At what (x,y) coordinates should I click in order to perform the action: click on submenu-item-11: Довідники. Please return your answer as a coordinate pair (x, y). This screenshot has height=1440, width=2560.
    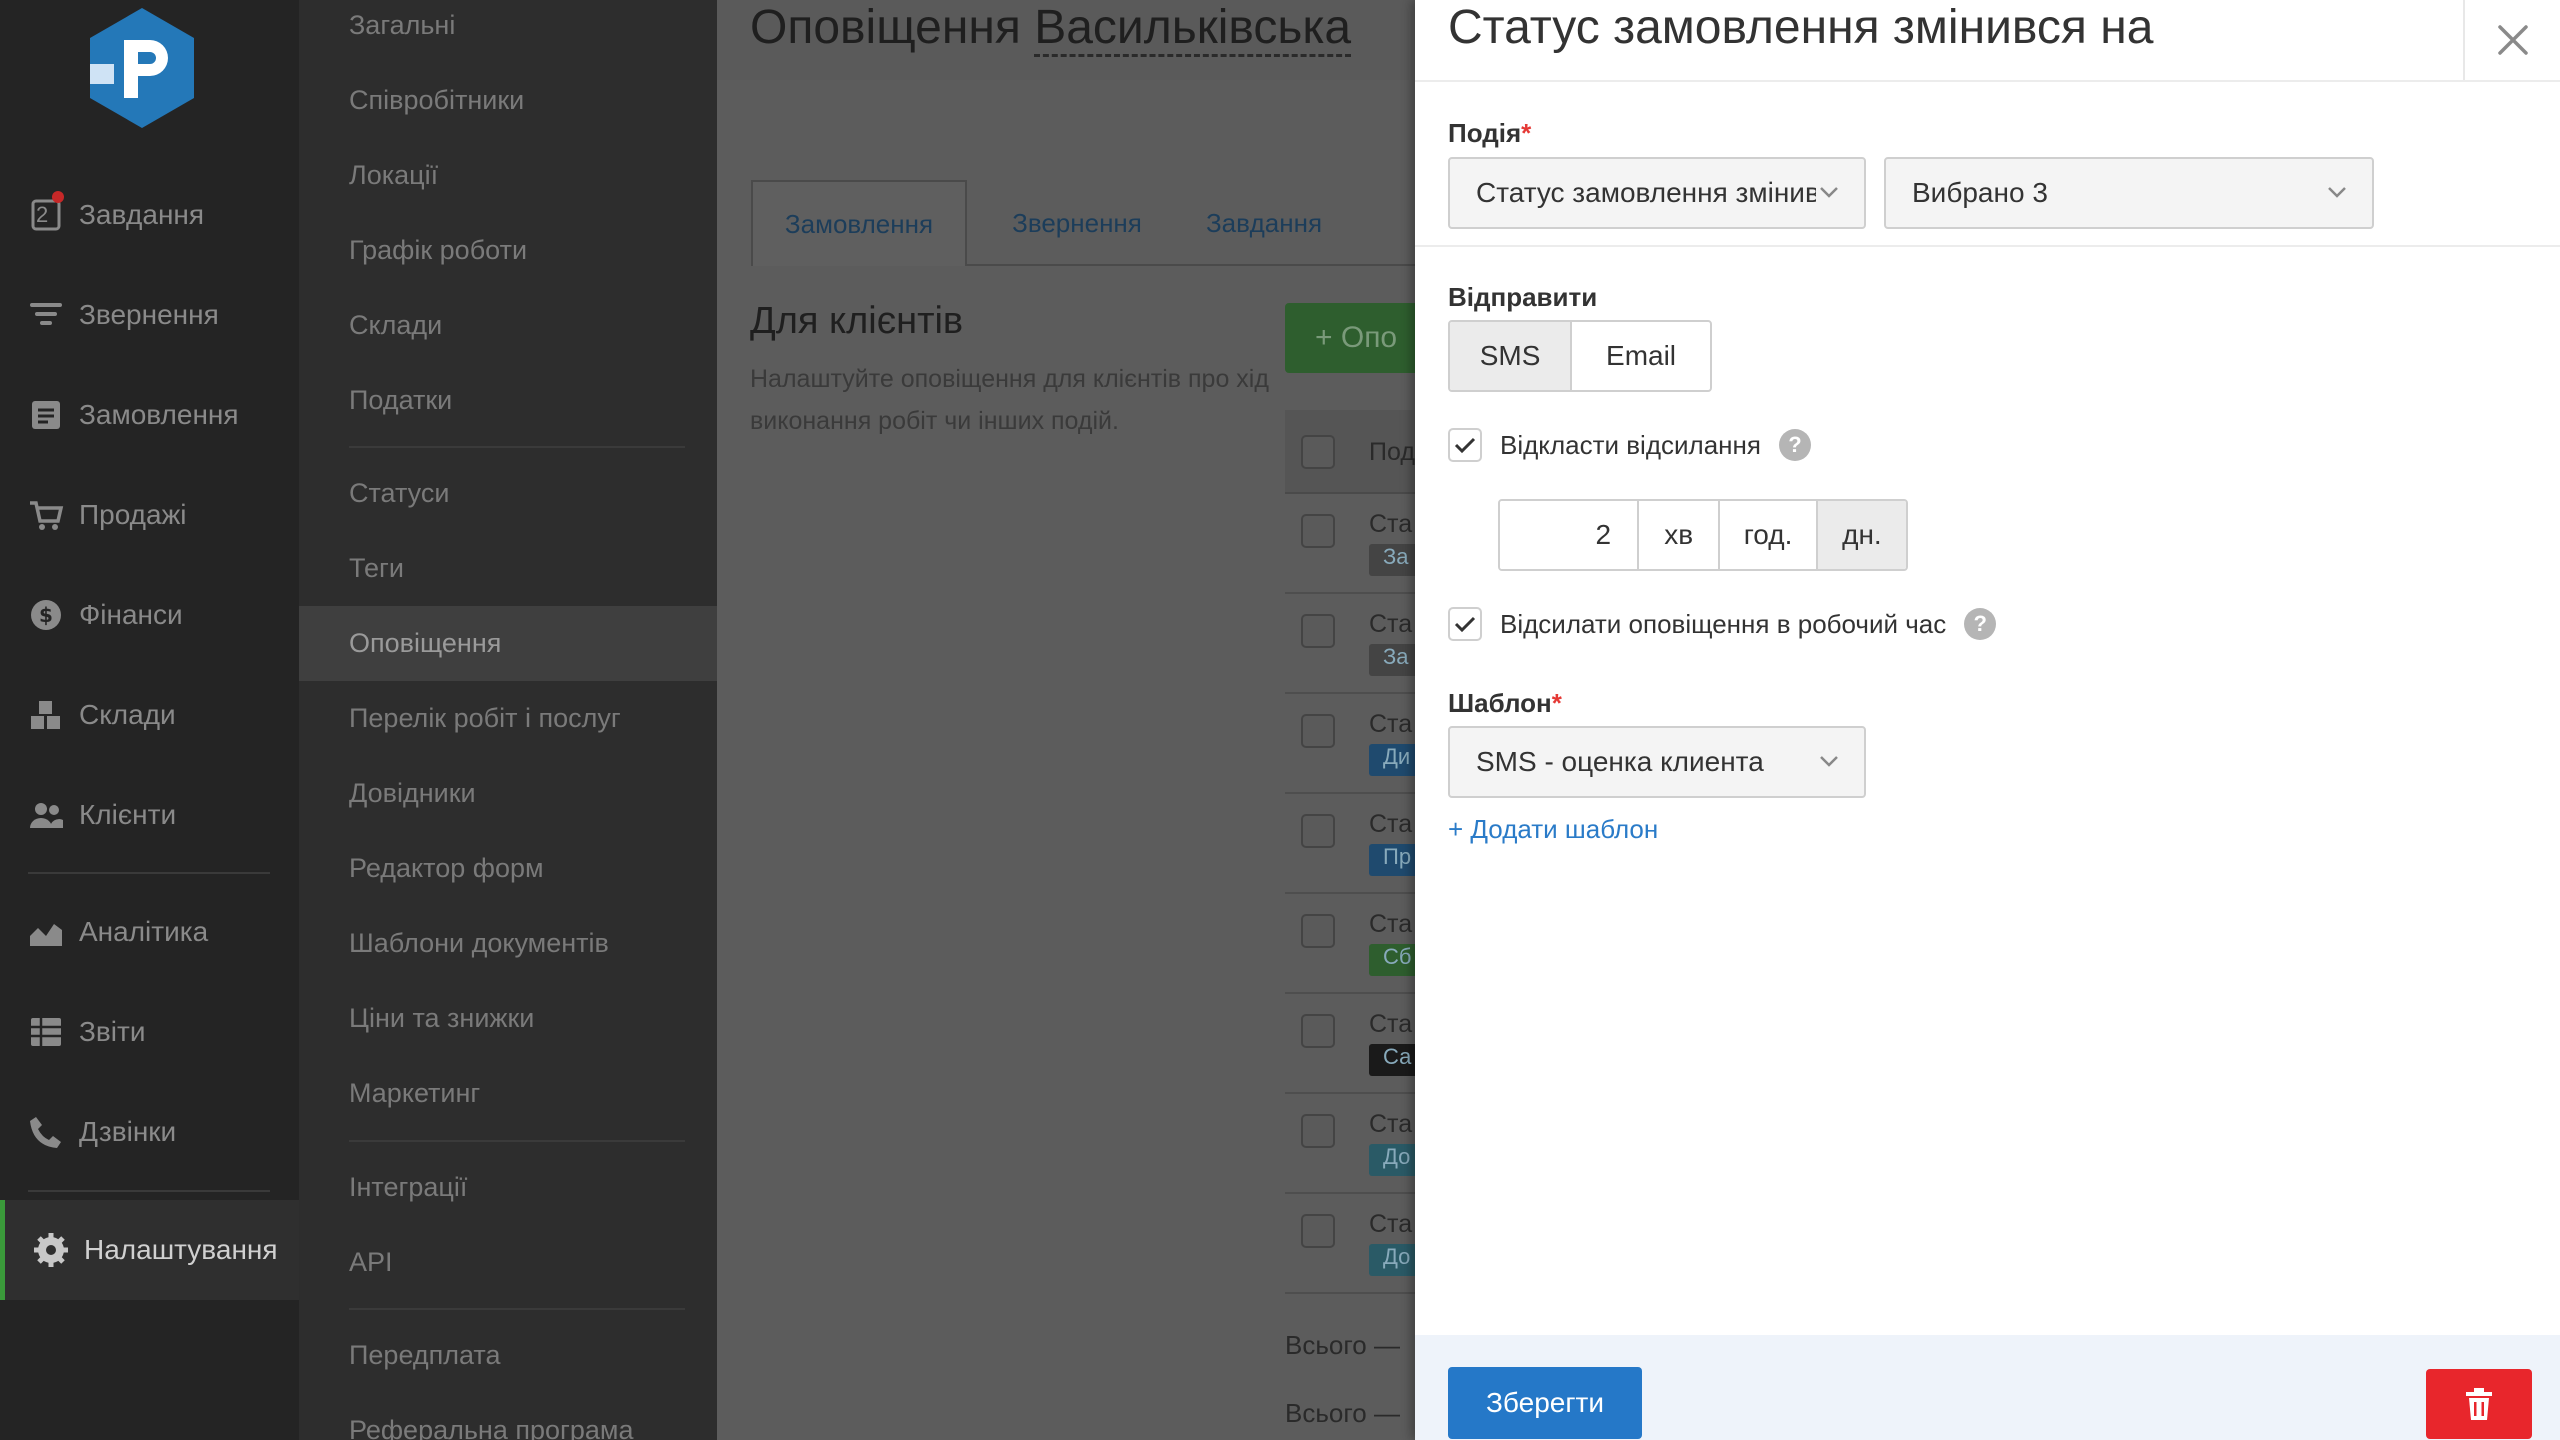
    Looking at the image, I should click on (508, 793).